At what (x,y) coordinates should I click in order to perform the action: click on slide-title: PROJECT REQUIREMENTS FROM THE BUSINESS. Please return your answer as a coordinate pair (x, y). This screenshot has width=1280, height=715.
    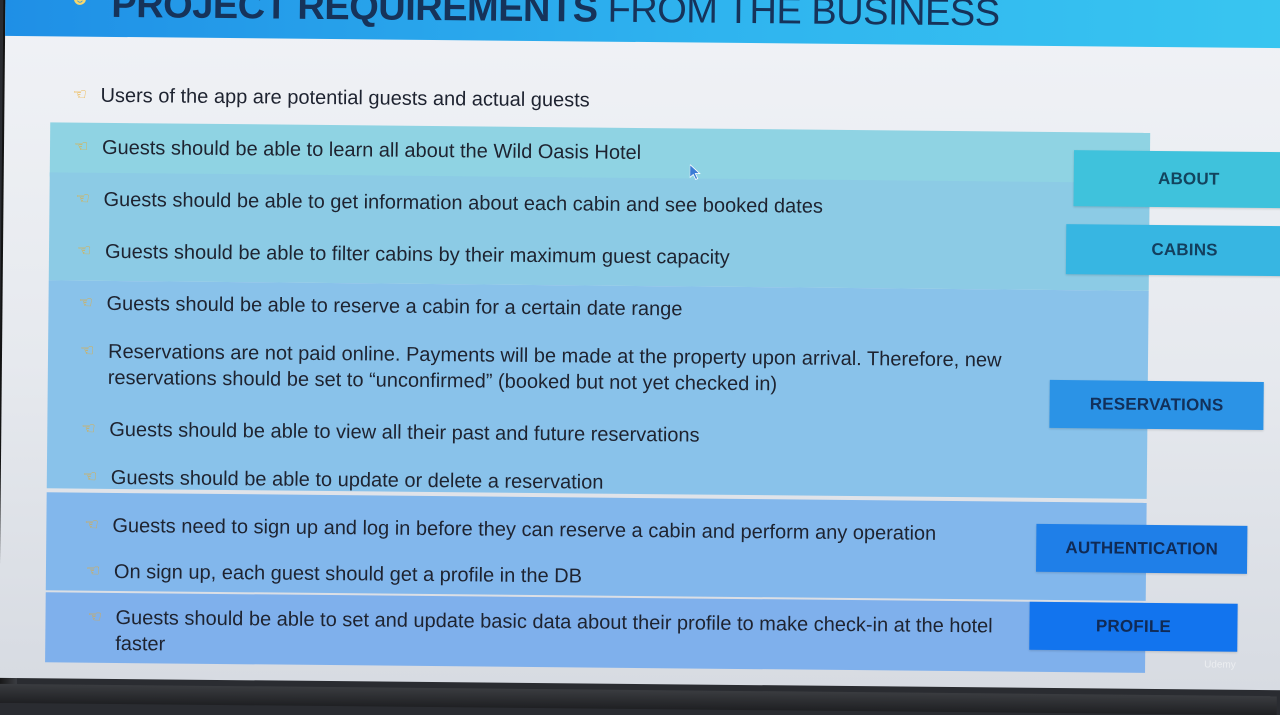
    Looking at the image, I should click on (555, 17).